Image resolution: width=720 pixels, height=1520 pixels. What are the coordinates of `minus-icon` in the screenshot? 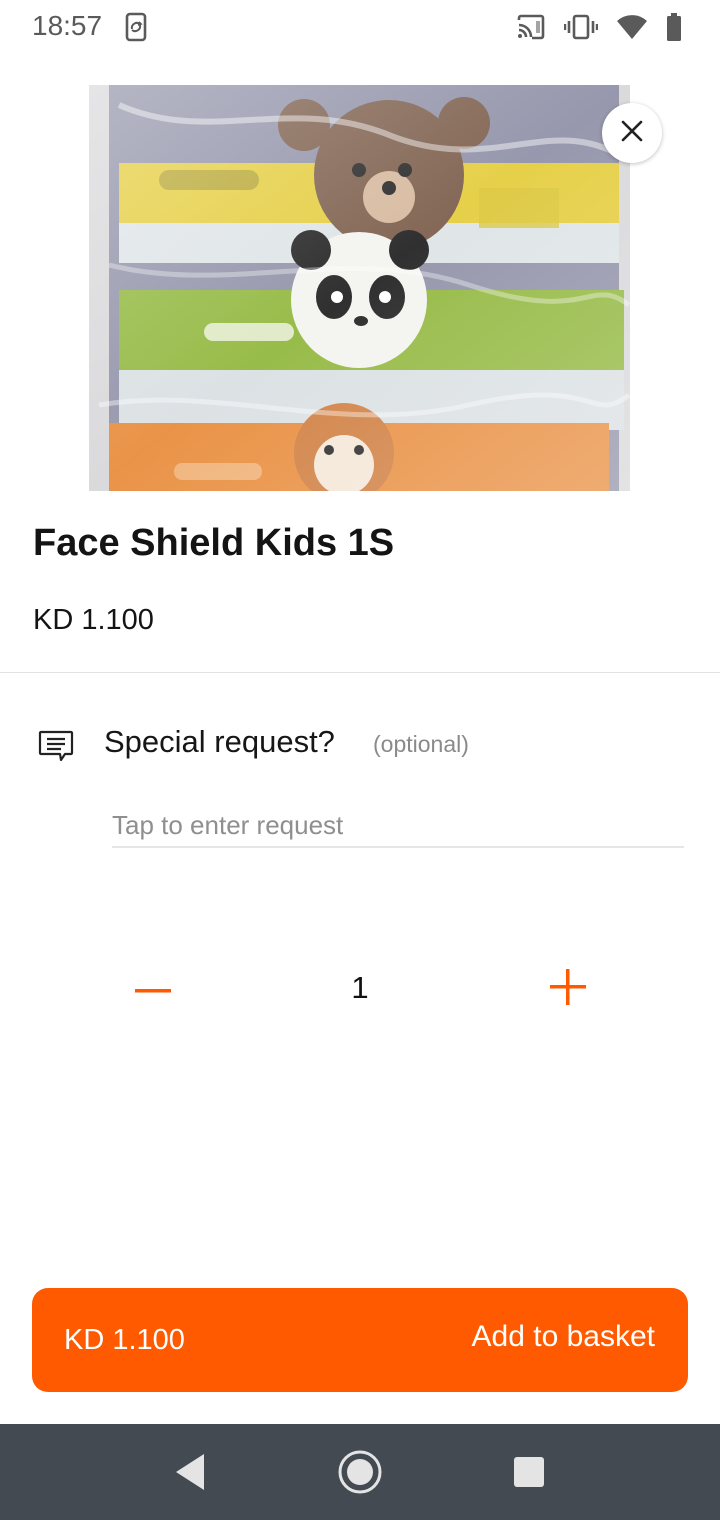 It's located at (153, 990).